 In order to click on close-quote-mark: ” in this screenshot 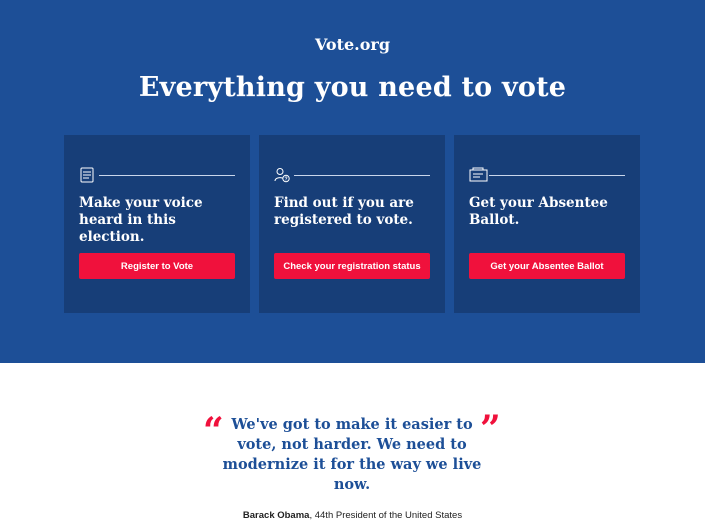, I will do `click(490, 429)`.